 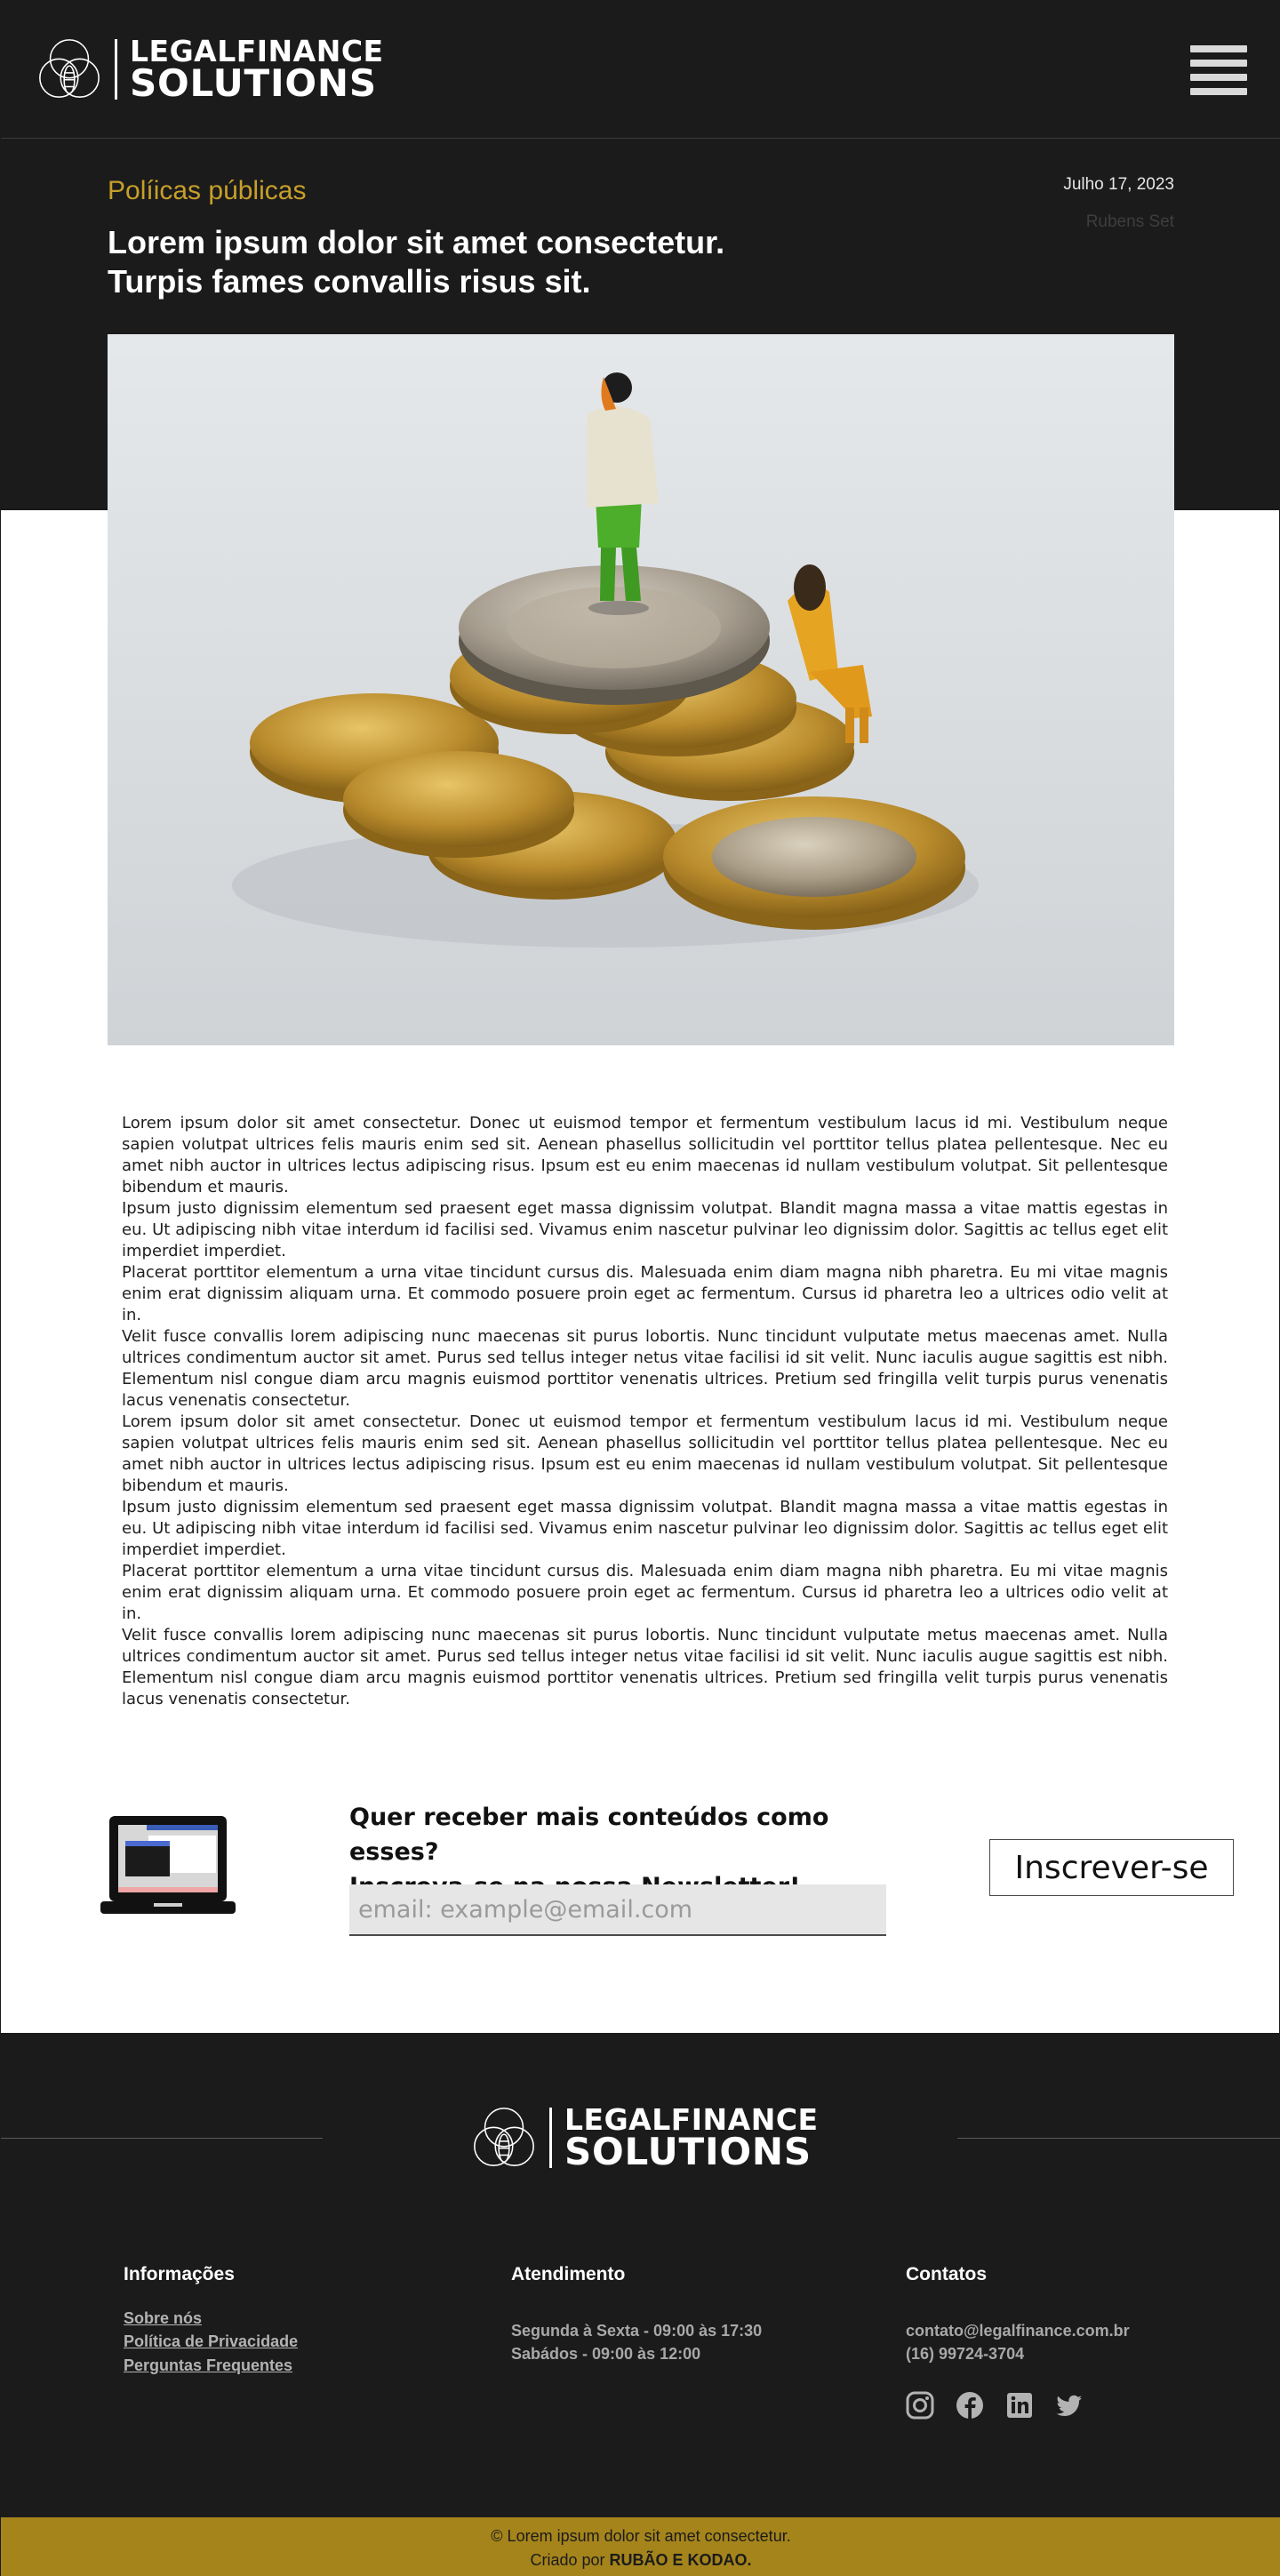 What do you see at coordinates (946, 2274) in the screenshot?
I see `footer-contact-title: Contatos` at bounding box center [946, 2274].